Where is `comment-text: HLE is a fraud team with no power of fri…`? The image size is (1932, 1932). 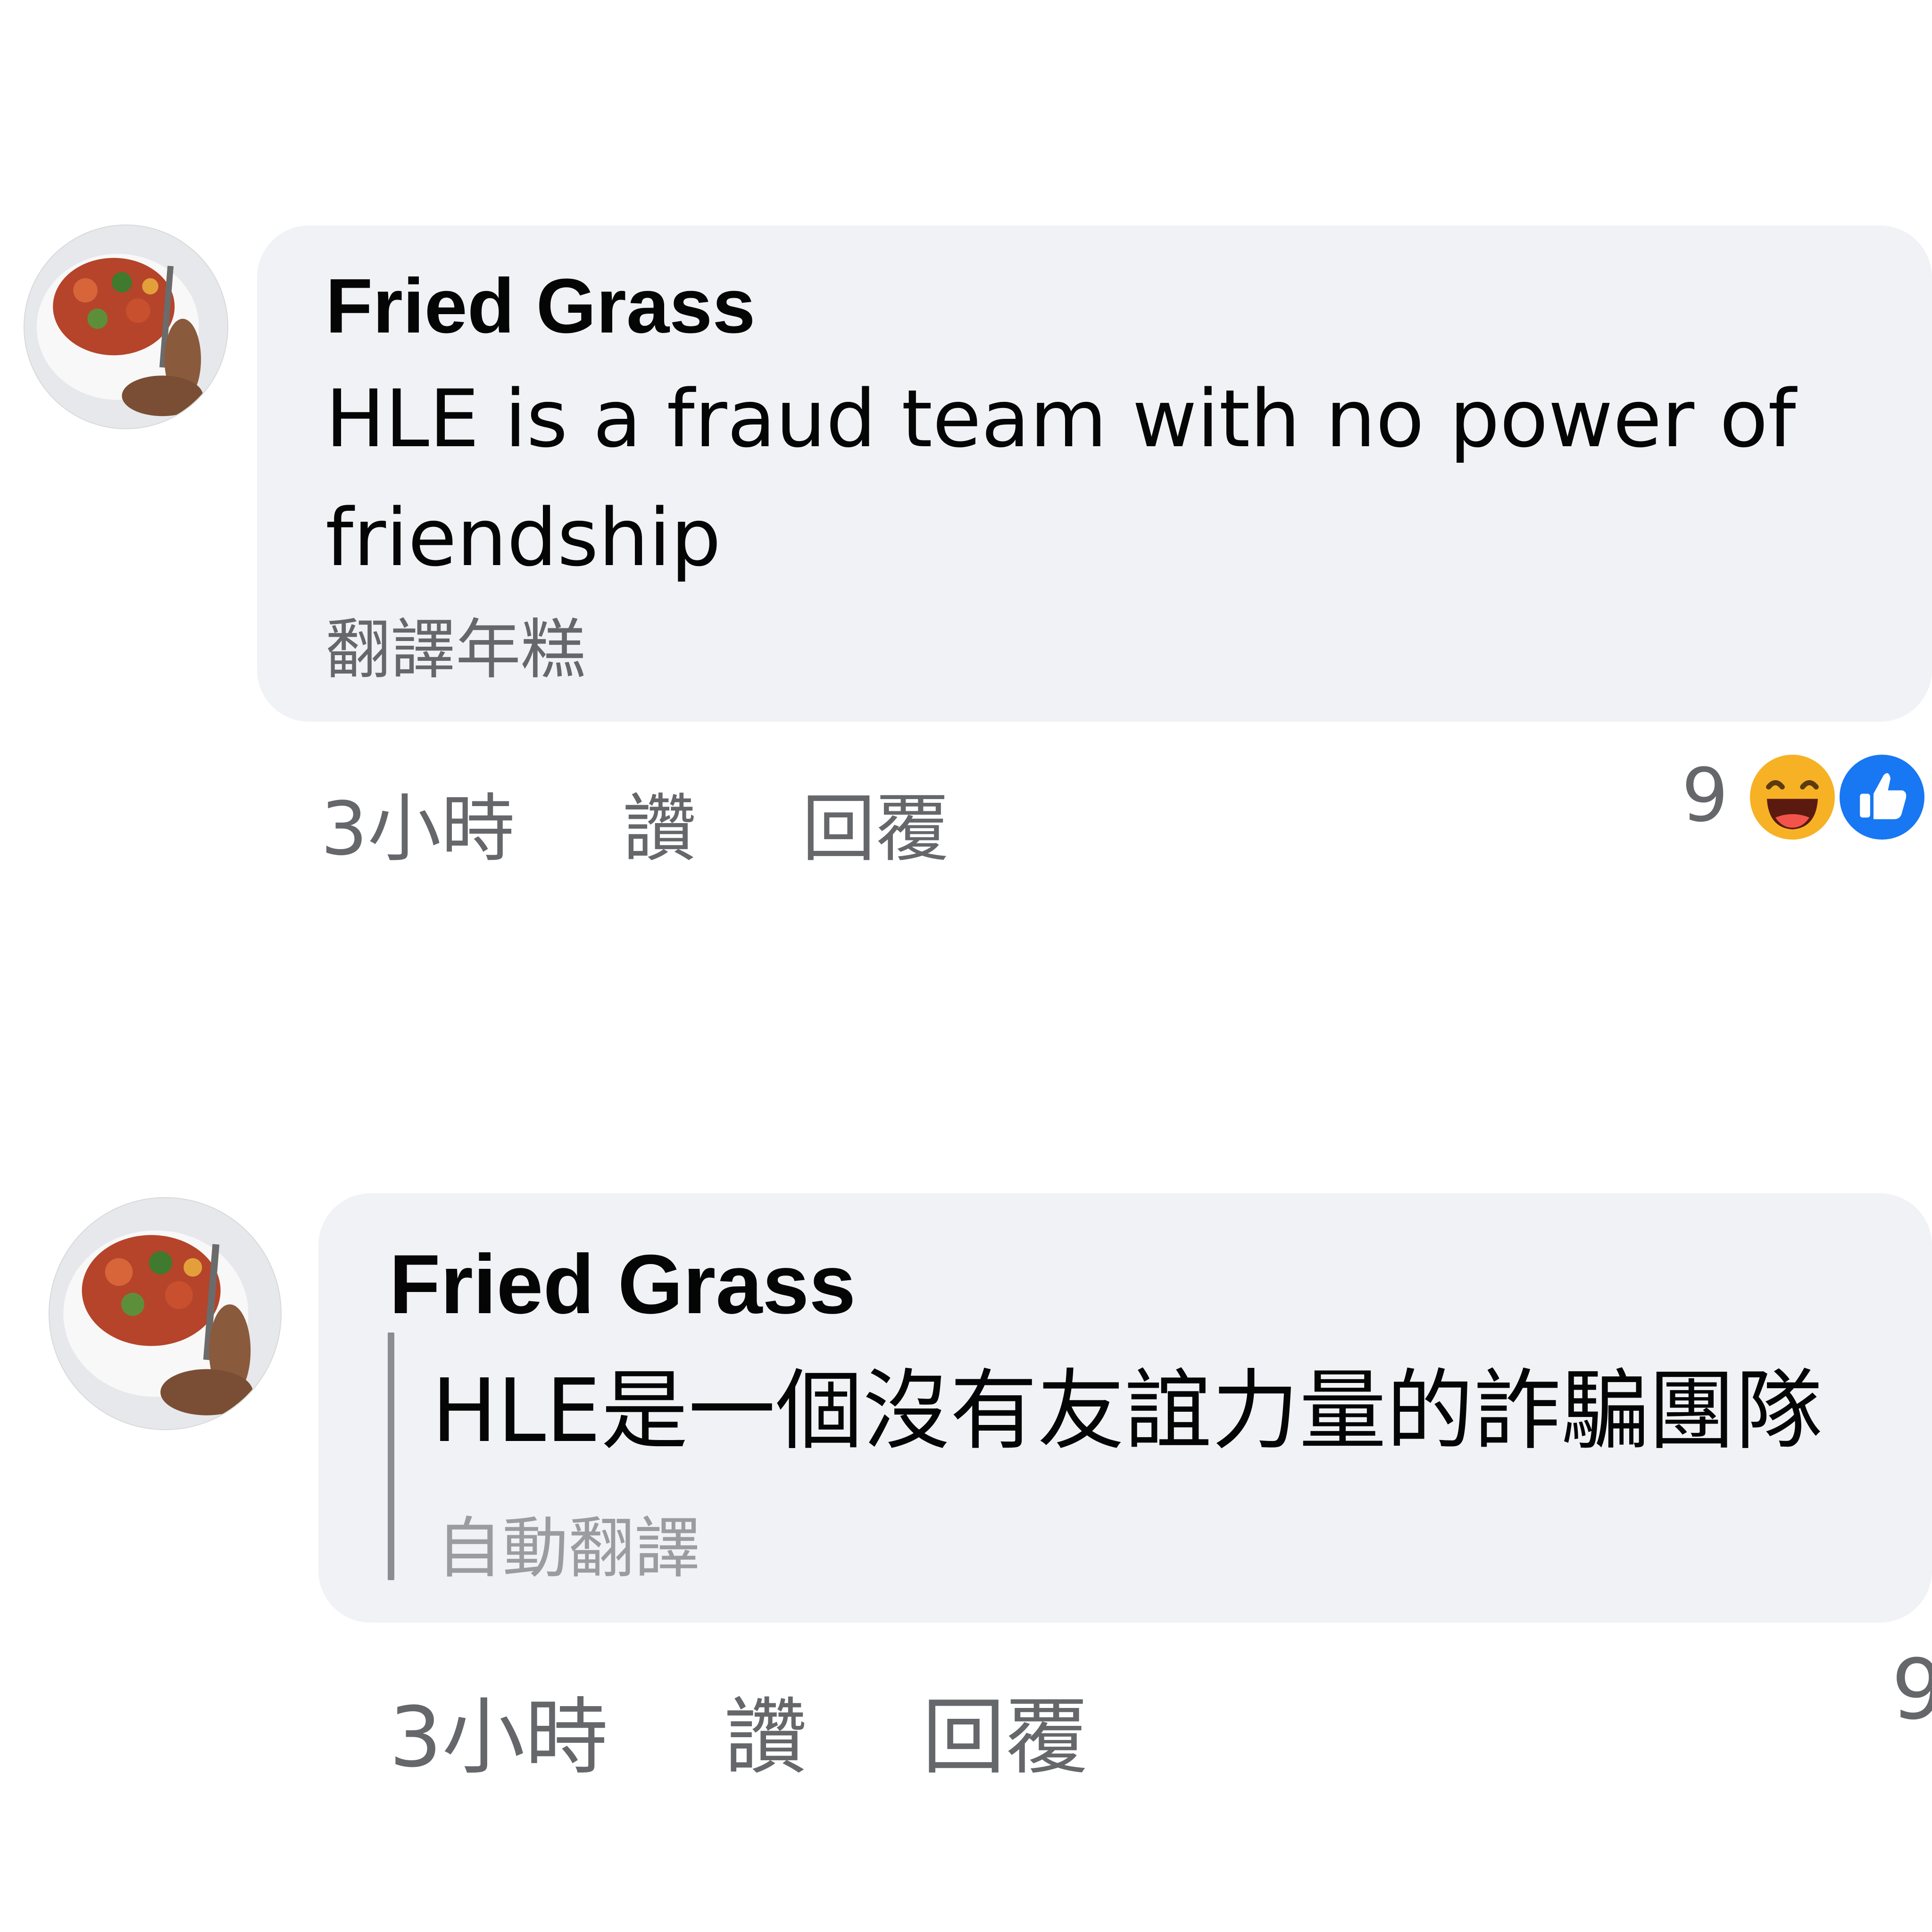 comment-text: HLE is a fraud team with no power of fri… is located at coordinates (1060, 478).